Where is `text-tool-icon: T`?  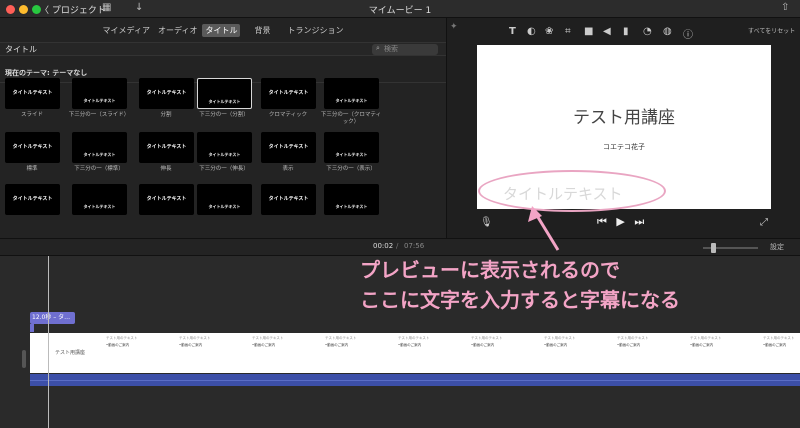 text-tool-icon: T is located at coordinates (512, 31).